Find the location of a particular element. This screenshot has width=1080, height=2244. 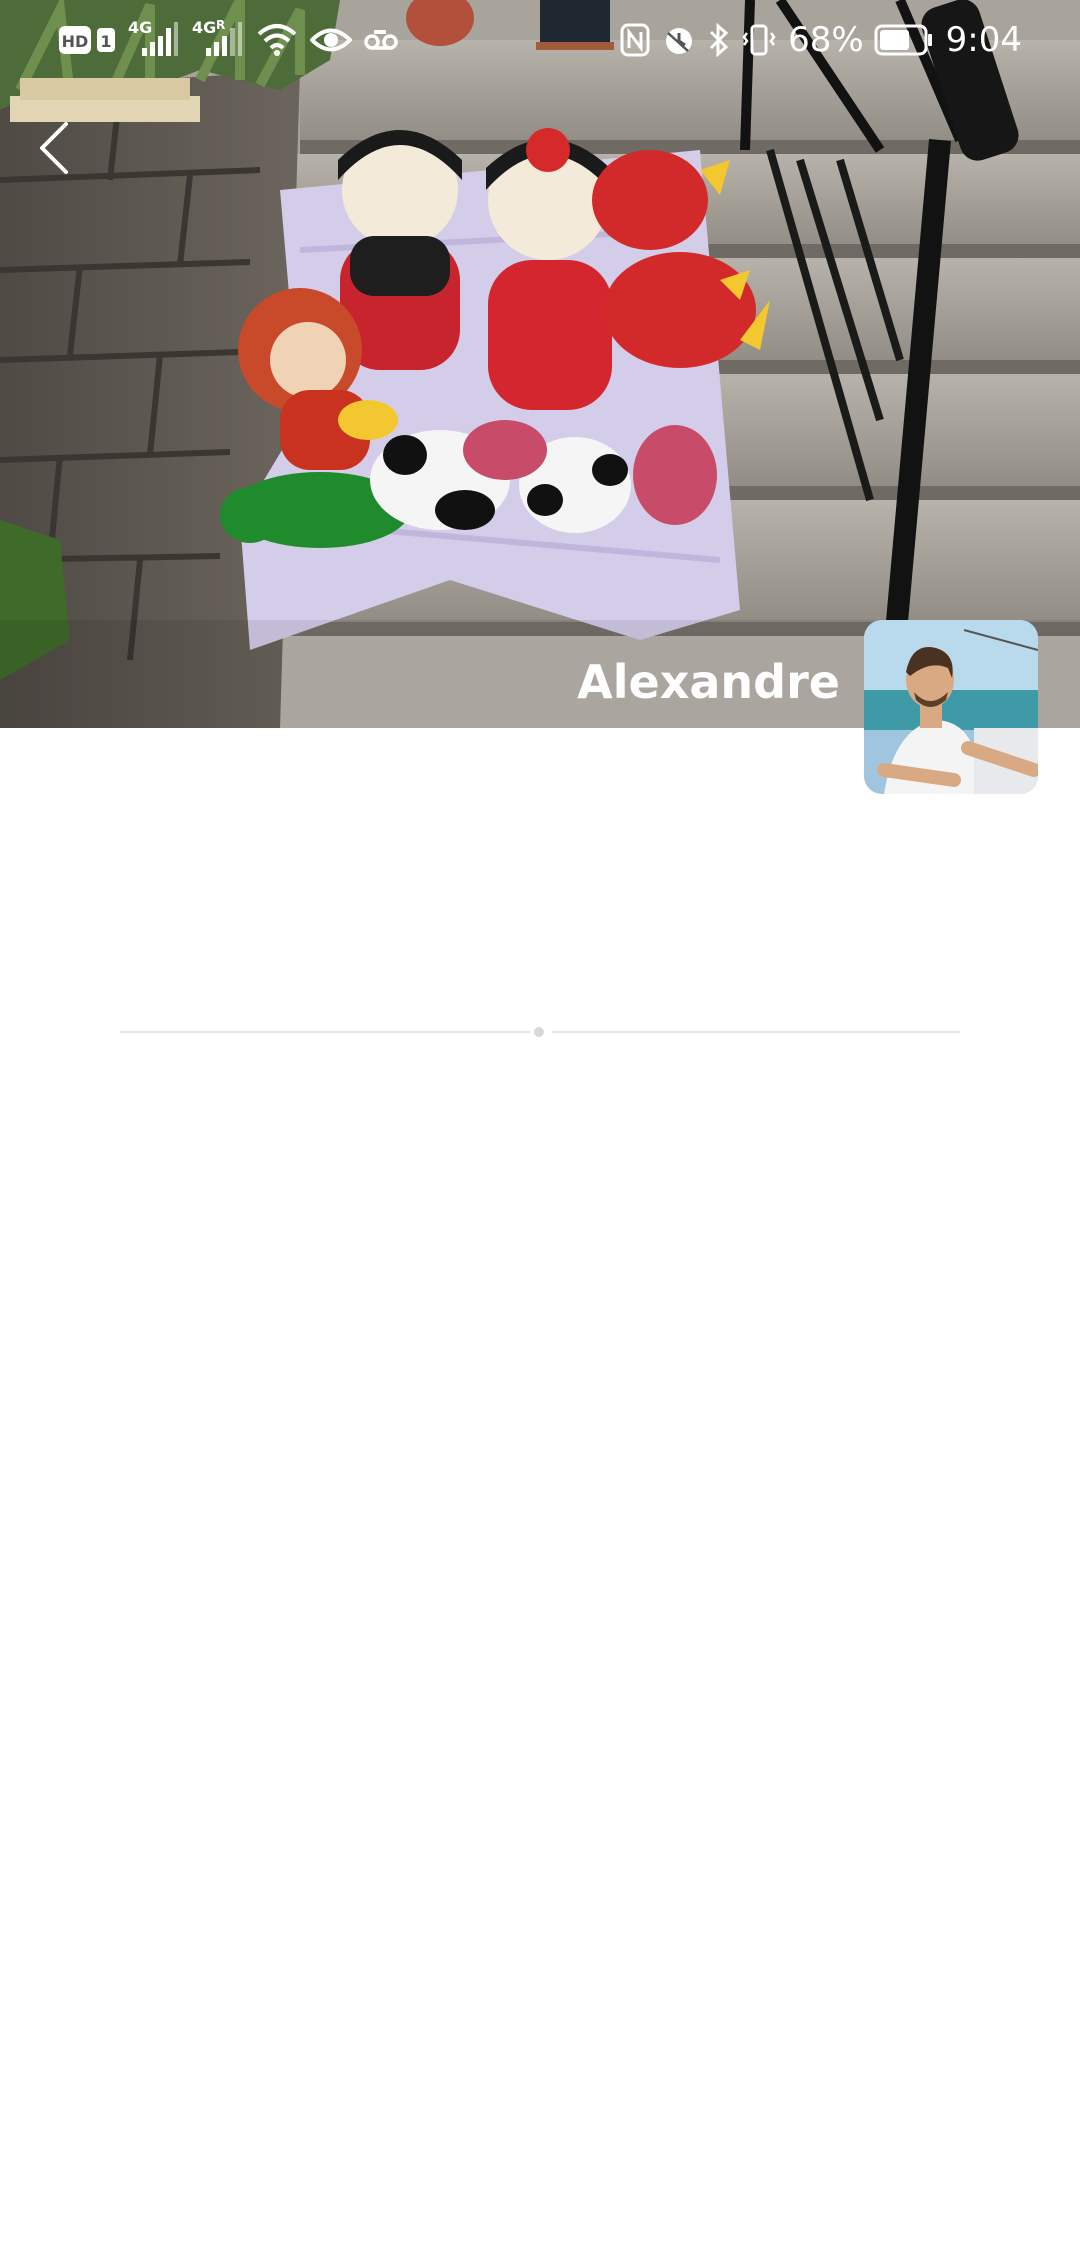

divider-line-right is located at coordinates (756, 1032).